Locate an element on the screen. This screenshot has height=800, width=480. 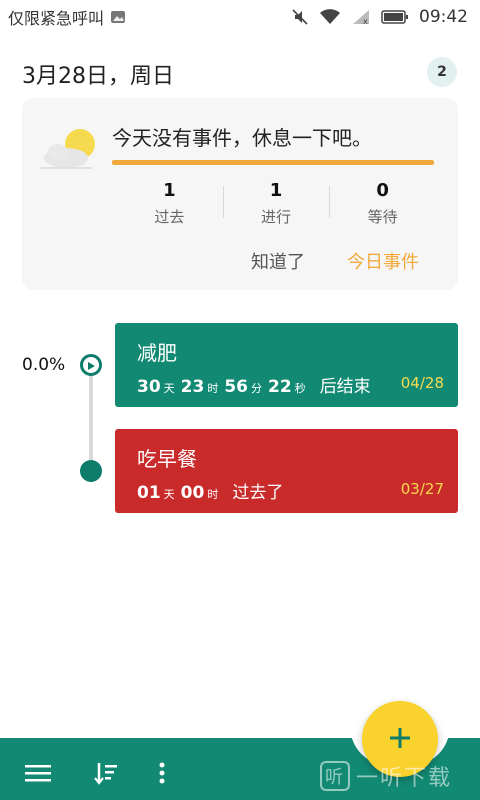
countdown-suffix: 后结束 is located at coordinates (345, 387).